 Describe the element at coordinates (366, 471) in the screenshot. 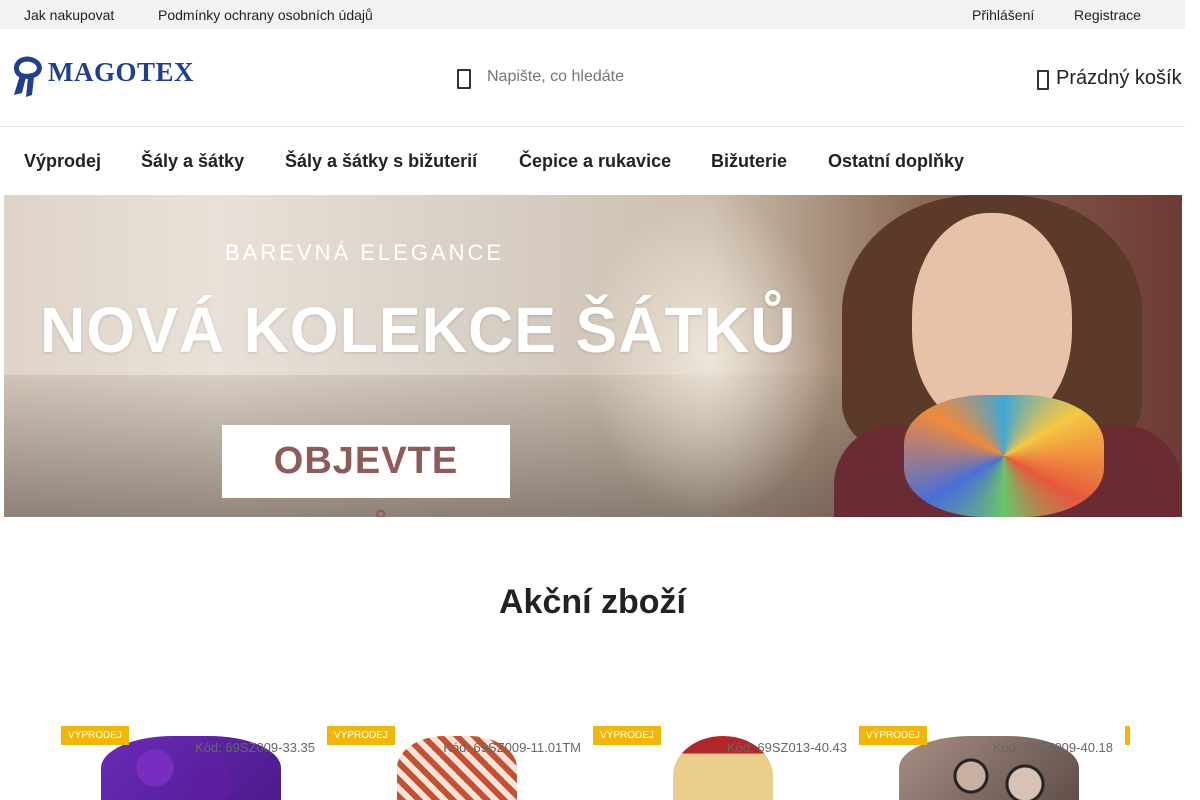

I see `banner-cta-button: OBJEVTE SVŮJ` at that location.